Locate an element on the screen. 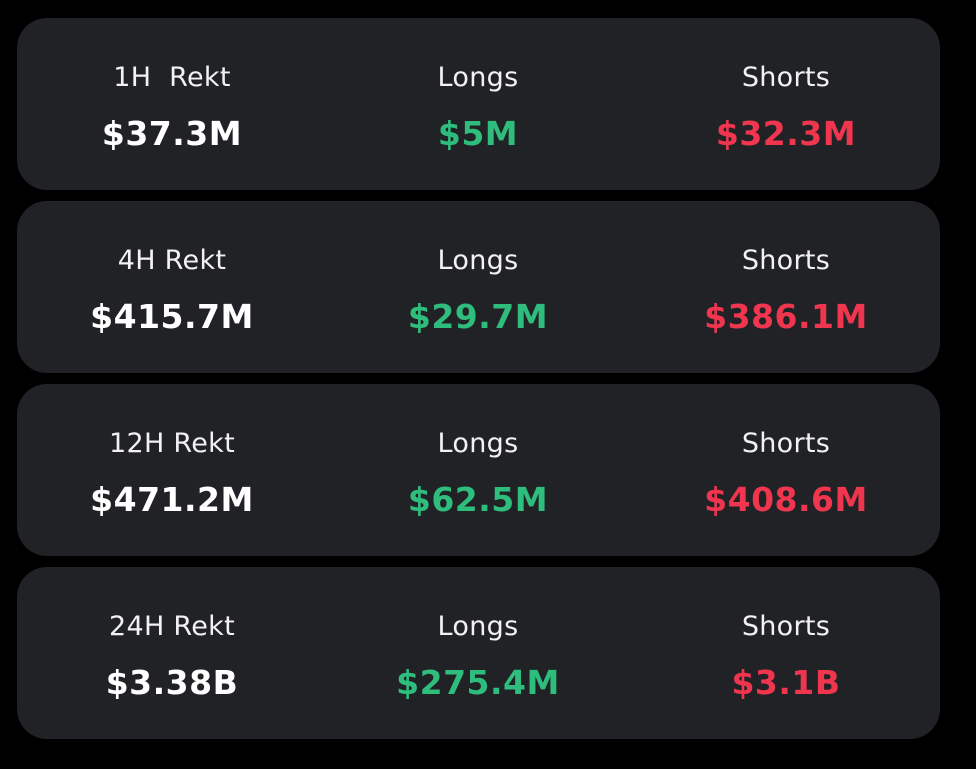 Image resolution: width=976 pixels, height=769 pixels. longs-column: Longs $5M is located at coordinates (478, 104).